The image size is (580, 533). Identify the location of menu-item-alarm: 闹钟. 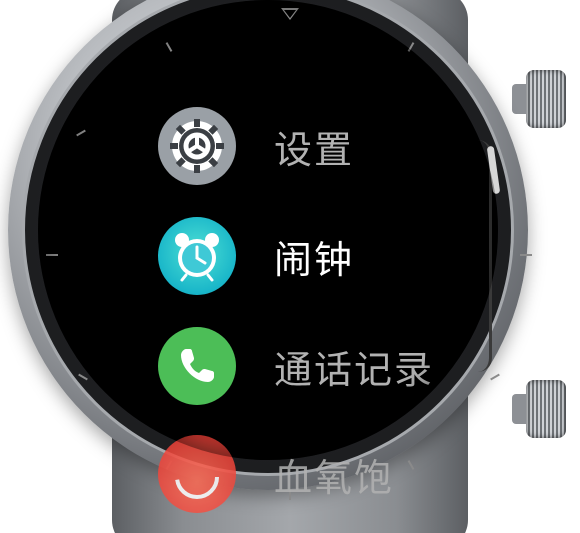
(256, 256).